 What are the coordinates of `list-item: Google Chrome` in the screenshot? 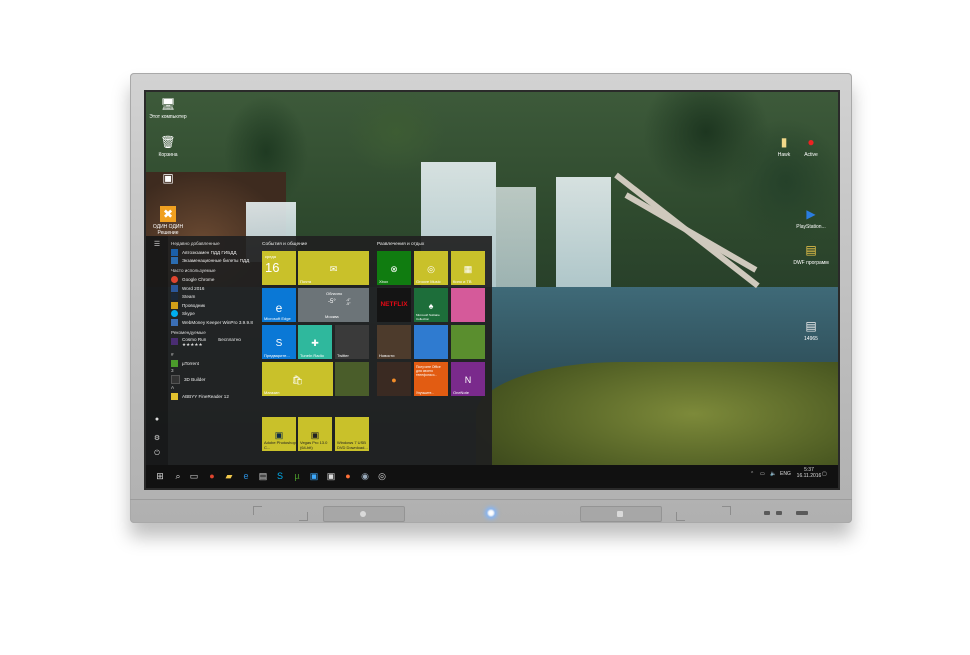 It's located at (215, 279).